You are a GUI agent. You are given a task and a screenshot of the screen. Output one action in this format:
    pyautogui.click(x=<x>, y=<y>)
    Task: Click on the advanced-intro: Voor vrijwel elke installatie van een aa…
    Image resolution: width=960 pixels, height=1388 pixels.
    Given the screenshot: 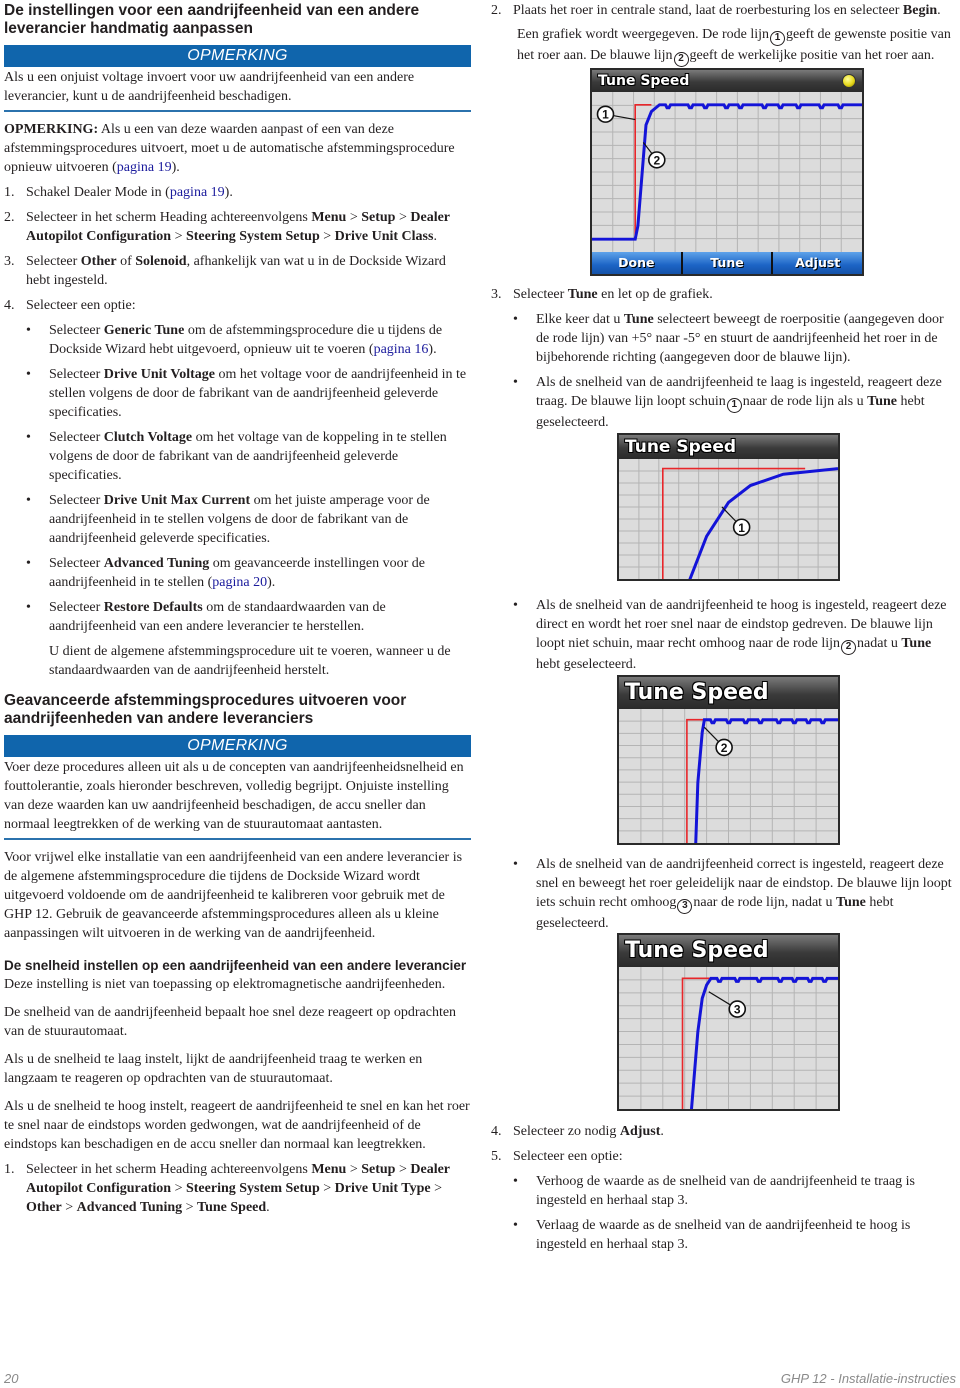 What is the action you would take?
    pyautogui.click(x=233, y=895)
    